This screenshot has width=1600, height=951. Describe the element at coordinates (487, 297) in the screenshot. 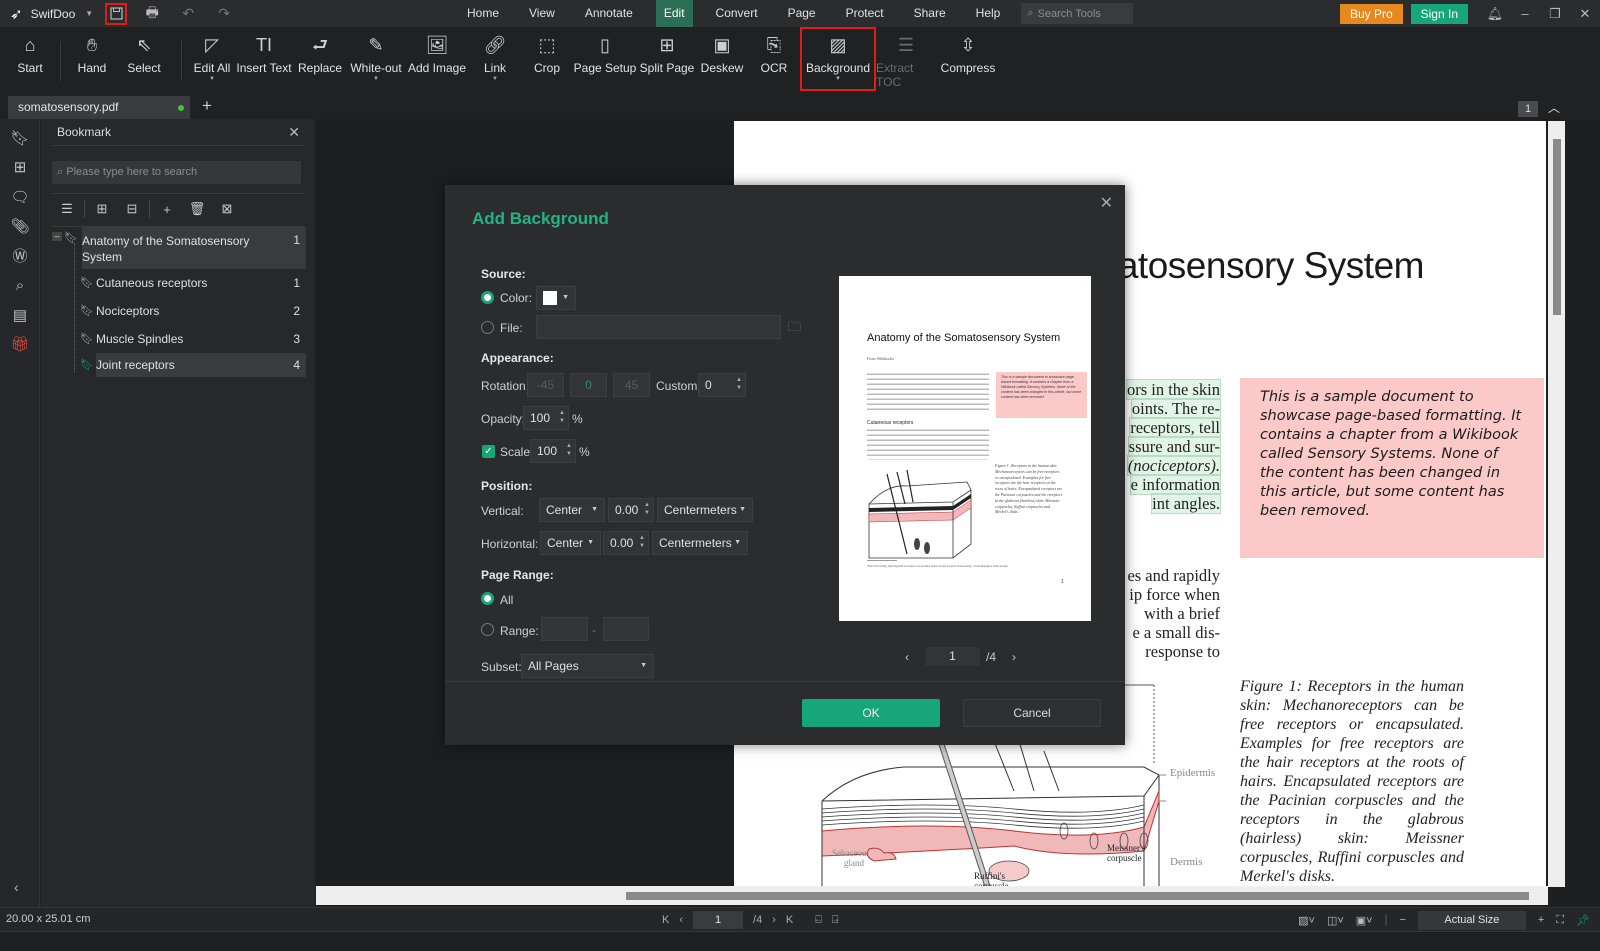

I see `color-radio` at that location.